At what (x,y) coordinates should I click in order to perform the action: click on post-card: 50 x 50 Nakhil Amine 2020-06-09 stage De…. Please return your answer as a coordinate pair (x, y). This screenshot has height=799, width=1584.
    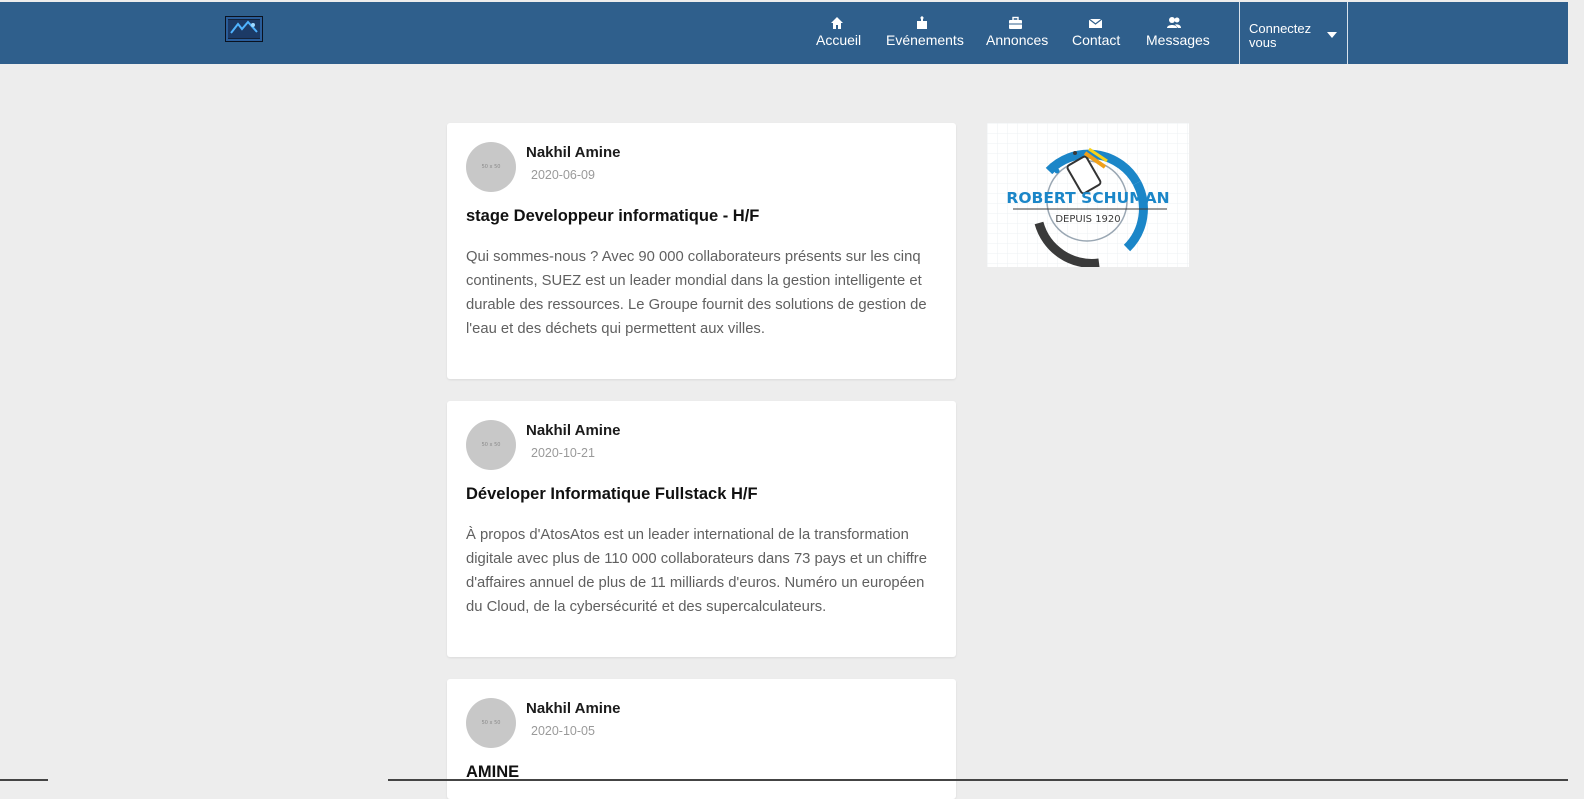
    Looking at the image, I should click on (701, 251).